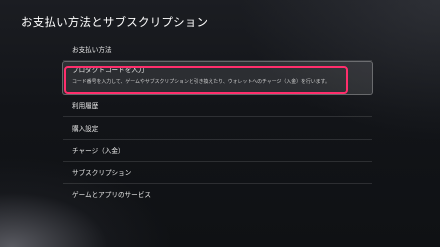  What do you see at coordinates (111, 195) in the screenshot?
I see `menu-item-label: ゲームとアプリのサービス` at bounding box center [111, 195].